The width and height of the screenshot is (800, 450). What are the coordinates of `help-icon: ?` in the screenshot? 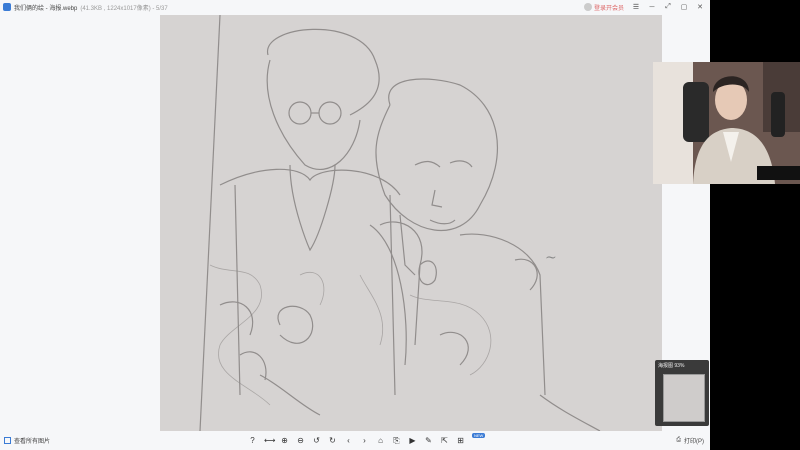 It's located at (252, 440).